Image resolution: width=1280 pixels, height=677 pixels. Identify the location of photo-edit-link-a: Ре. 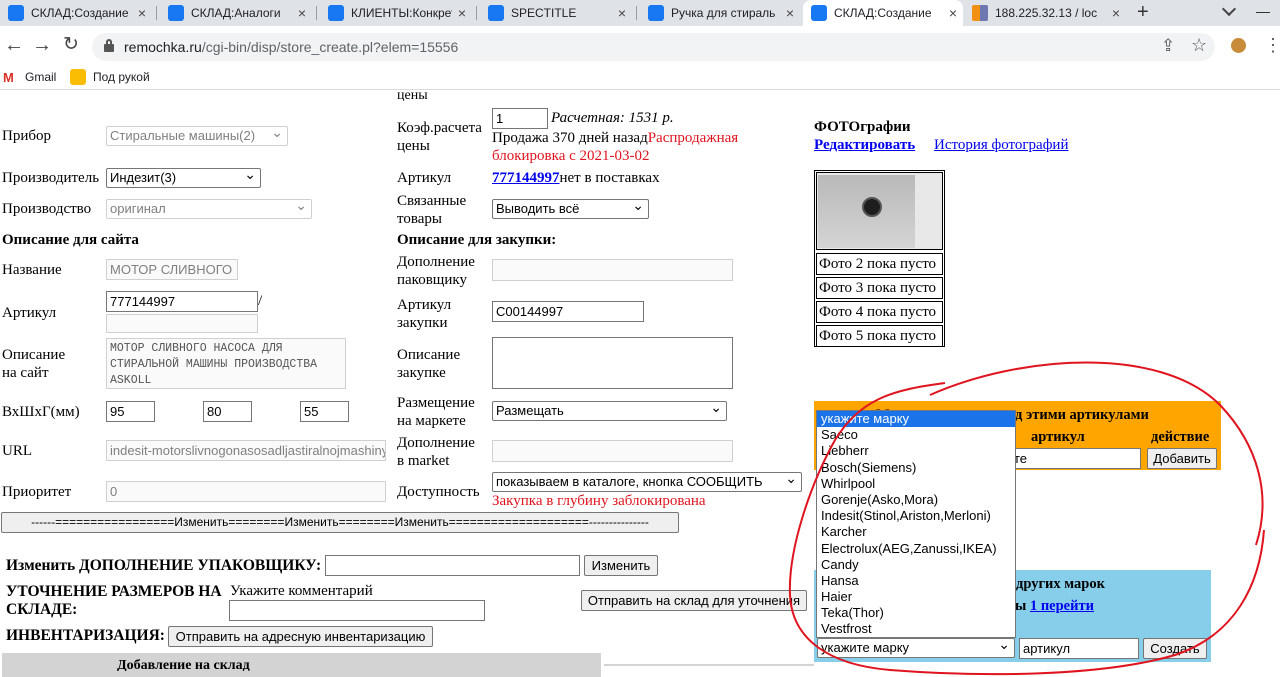
(822, 145).